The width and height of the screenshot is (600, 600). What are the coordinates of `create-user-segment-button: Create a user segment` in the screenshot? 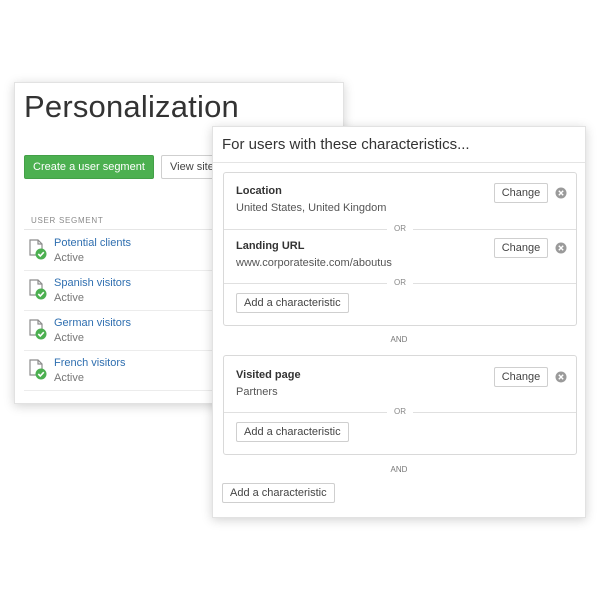 It's located at (89, 167).